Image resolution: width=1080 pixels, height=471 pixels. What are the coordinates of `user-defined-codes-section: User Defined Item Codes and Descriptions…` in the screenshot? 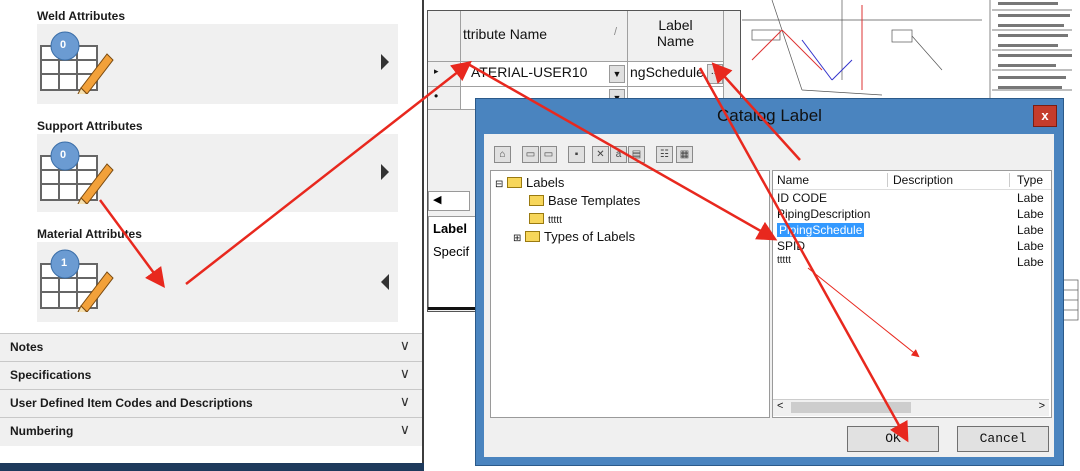 It's located at (211, 403).